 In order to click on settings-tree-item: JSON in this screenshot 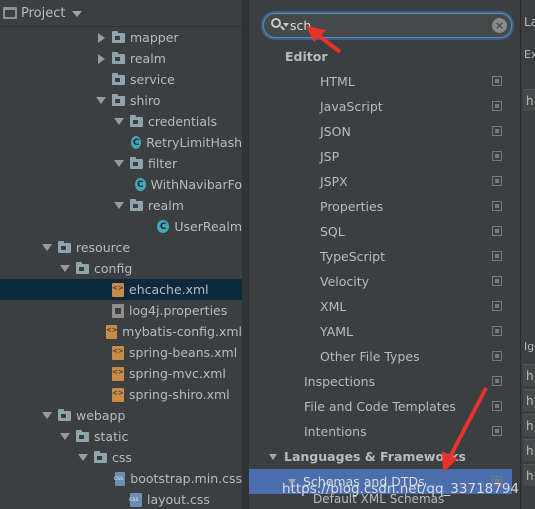, I will do `click(380, 131)`.